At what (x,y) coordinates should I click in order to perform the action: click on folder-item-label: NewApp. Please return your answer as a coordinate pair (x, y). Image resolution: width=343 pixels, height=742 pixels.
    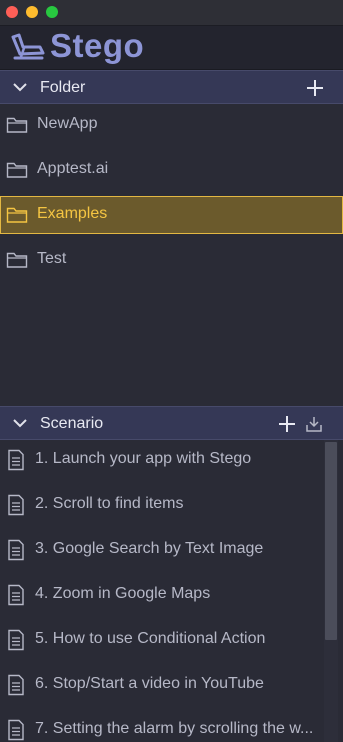
    Looking at the image, I should click on (67, 123).